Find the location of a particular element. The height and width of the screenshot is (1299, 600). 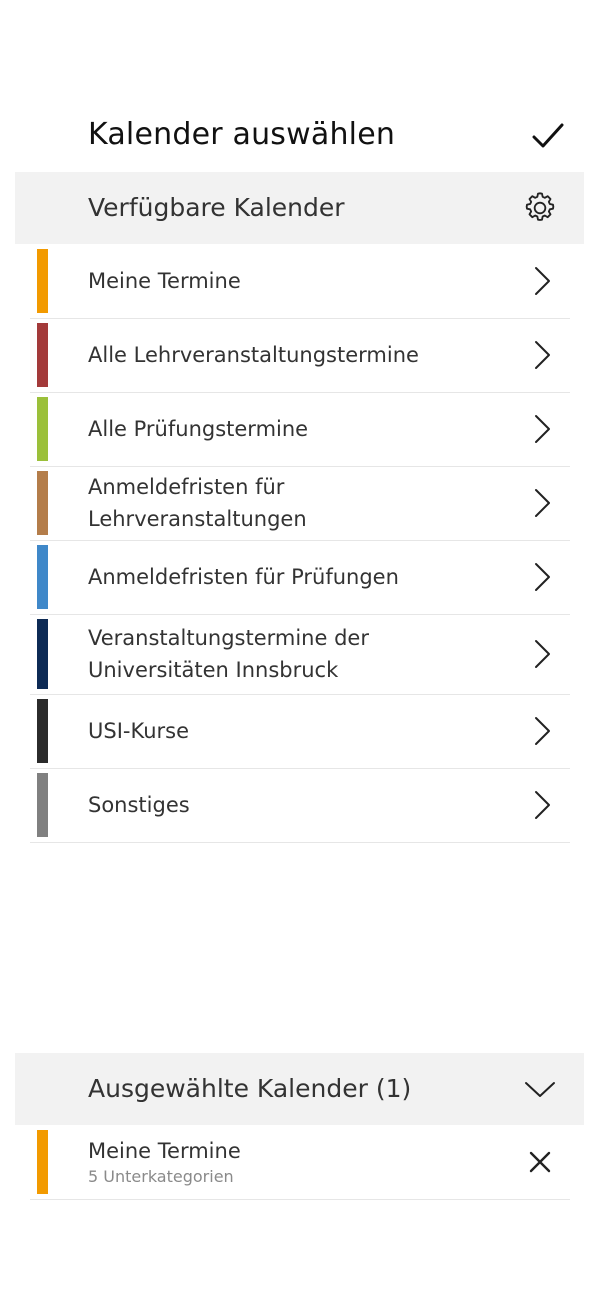

calendar-label: Anmeldefristen für Prüfungen is located at coordinates (243, 577).